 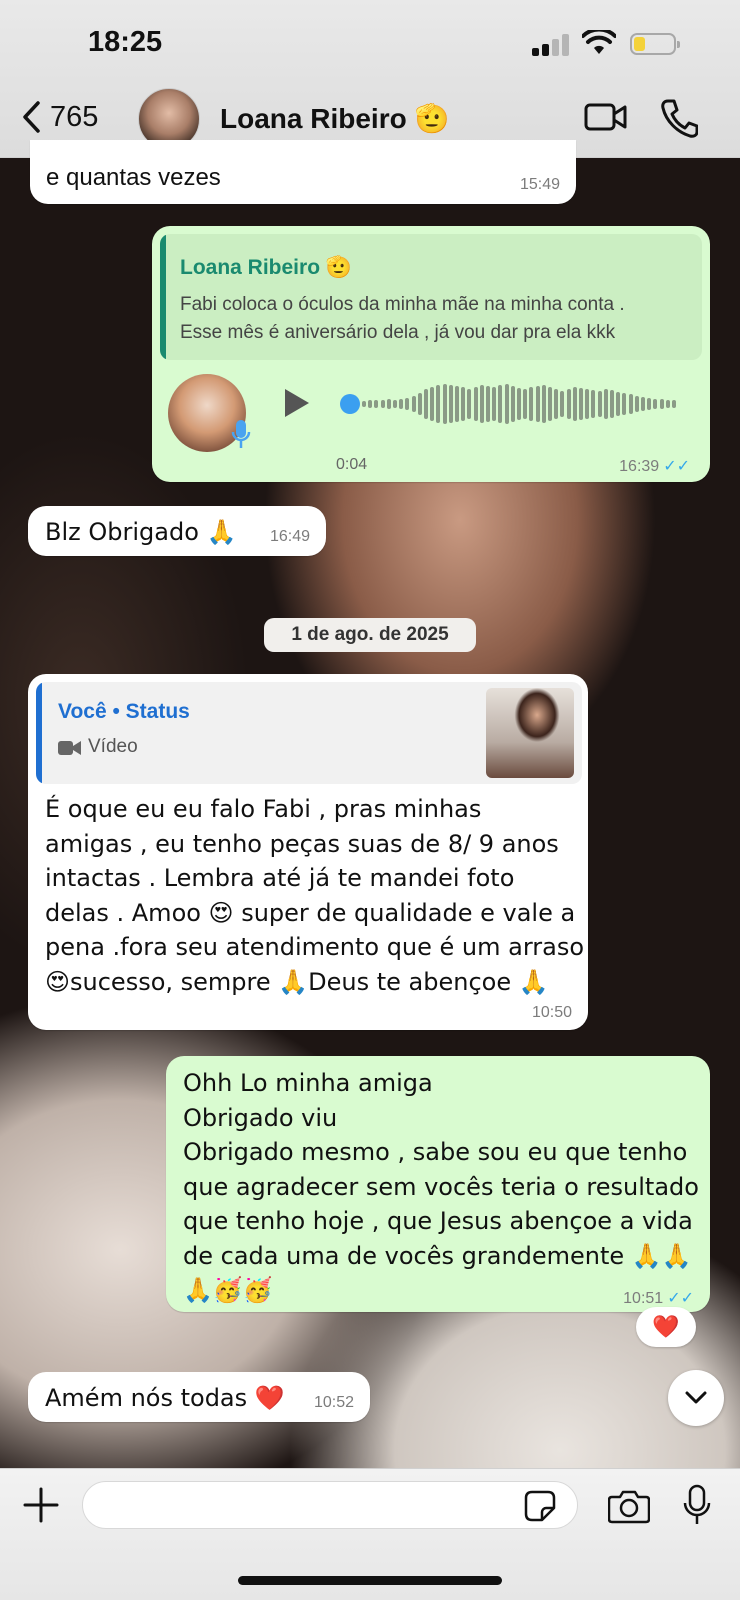 What do you see at coordinates (31, 117) in the screenshot?
I see `chevron-left-icon` at bounding box center [31, 117].